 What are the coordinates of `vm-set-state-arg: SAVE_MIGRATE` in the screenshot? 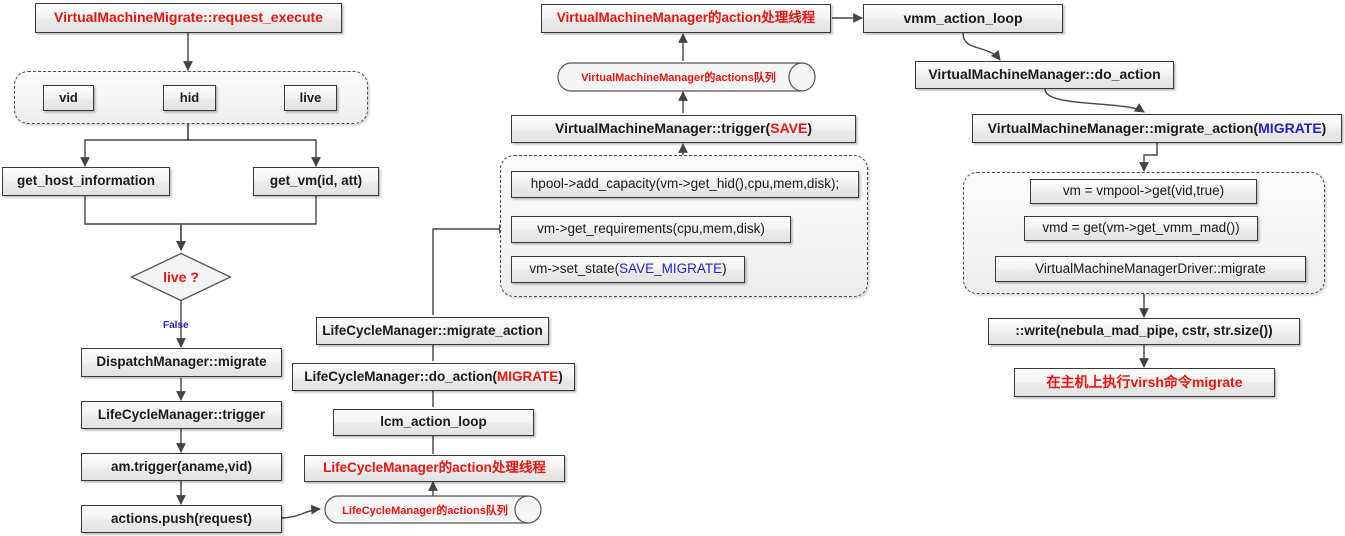 It's located at (671, 269).